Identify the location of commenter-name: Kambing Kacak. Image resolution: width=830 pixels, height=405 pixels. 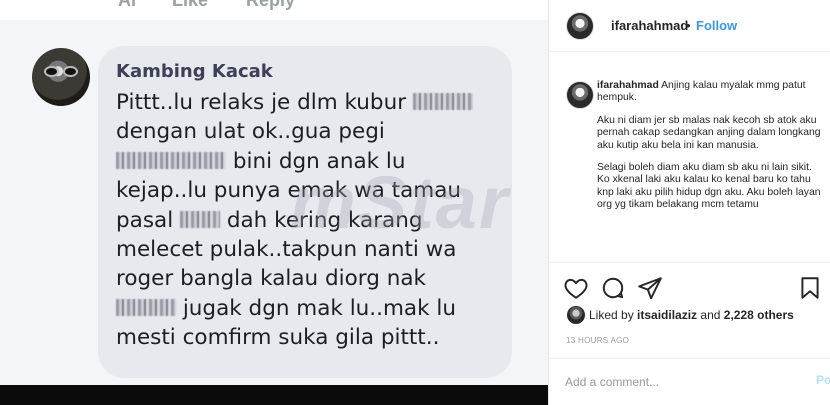
(194, 71).